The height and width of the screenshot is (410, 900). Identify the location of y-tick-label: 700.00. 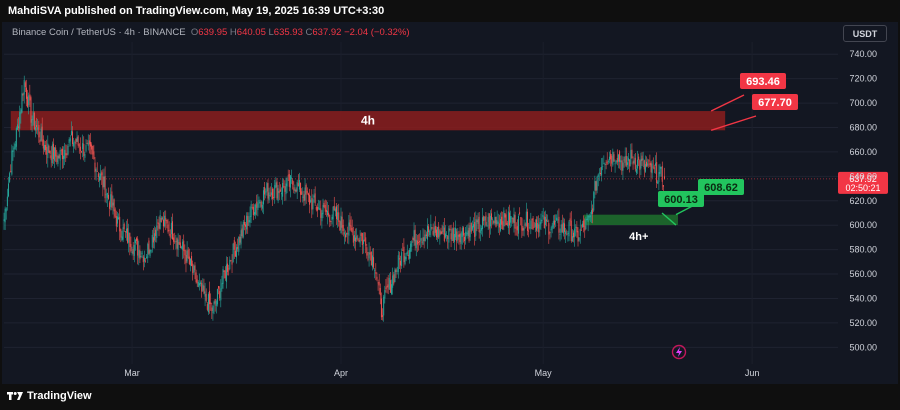
(863, 103).